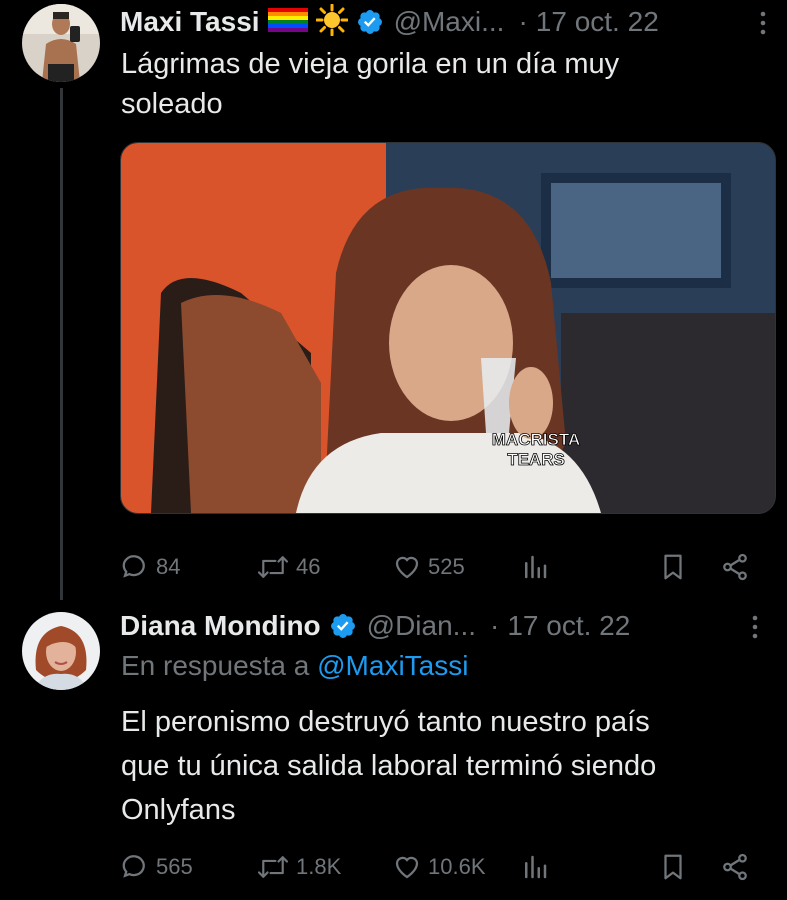 The height and width of the screenshot is (900, 787). I want to click on display-name: Maxi Tassi, so click(190, 22).